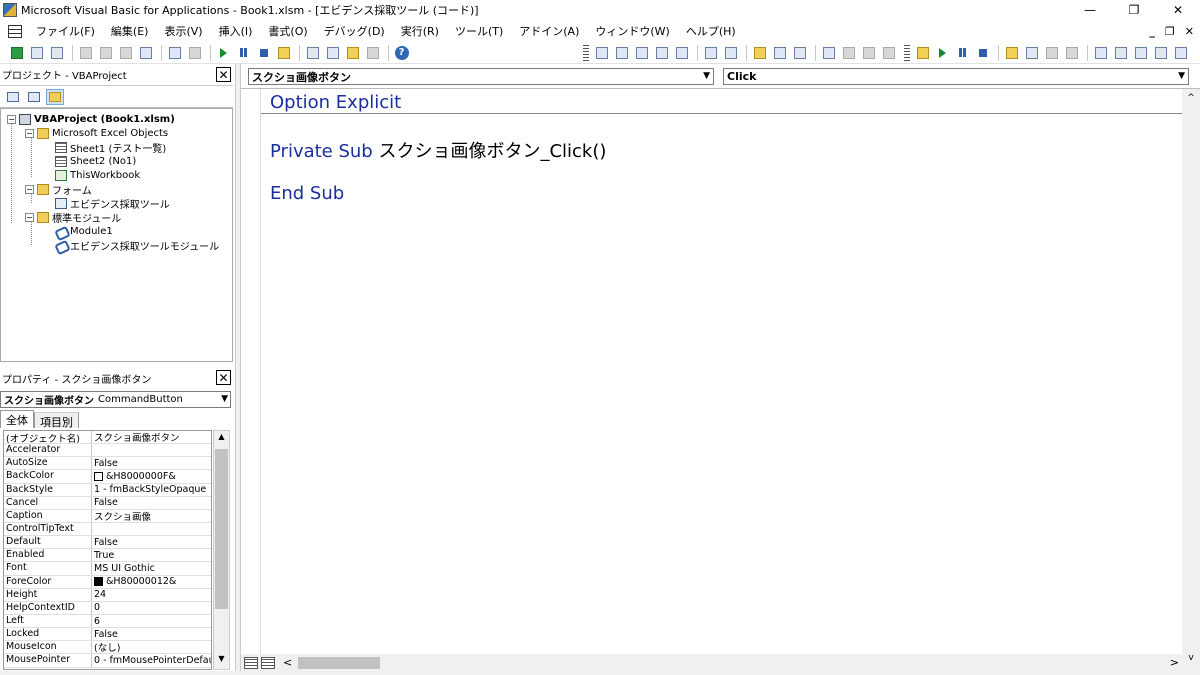 This screenshot has height=675, width=1200. I want to click on toggle-bookmark-icon, so click(828, 53).